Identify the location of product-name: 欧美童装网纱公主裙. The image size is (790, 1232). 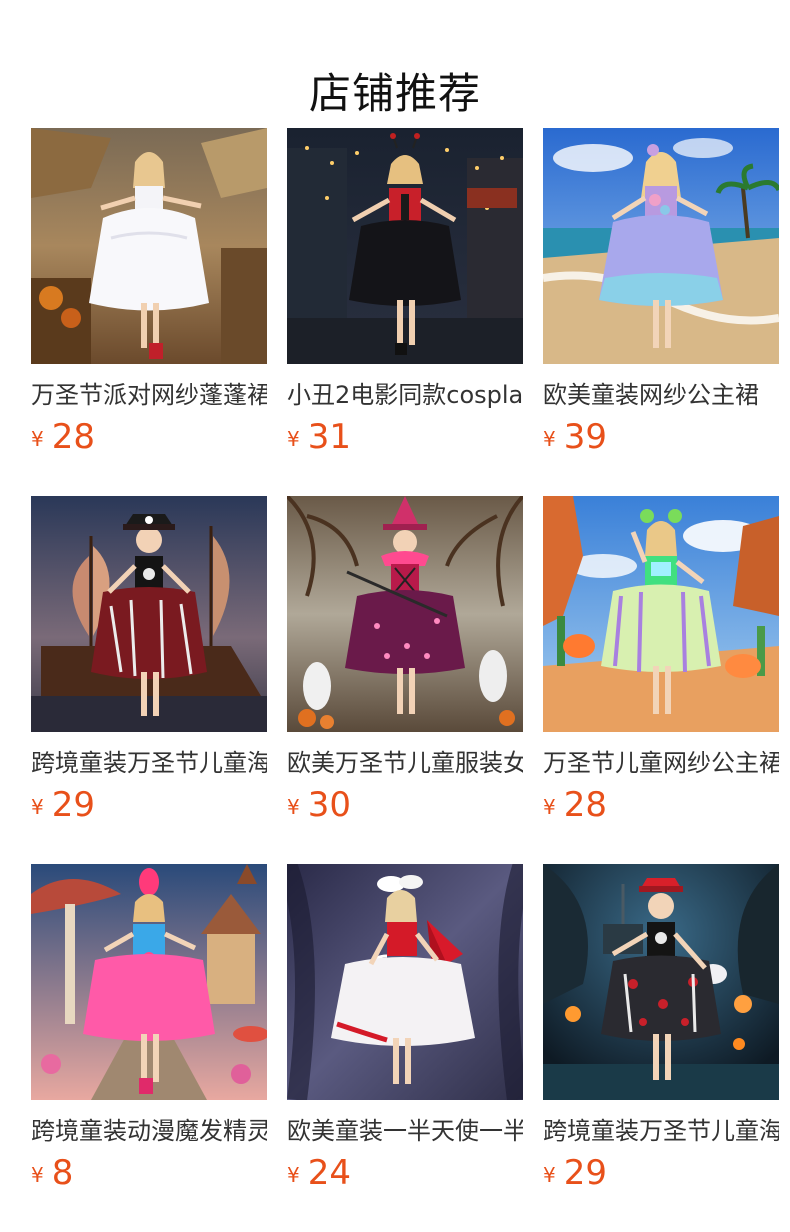
(661, 395).